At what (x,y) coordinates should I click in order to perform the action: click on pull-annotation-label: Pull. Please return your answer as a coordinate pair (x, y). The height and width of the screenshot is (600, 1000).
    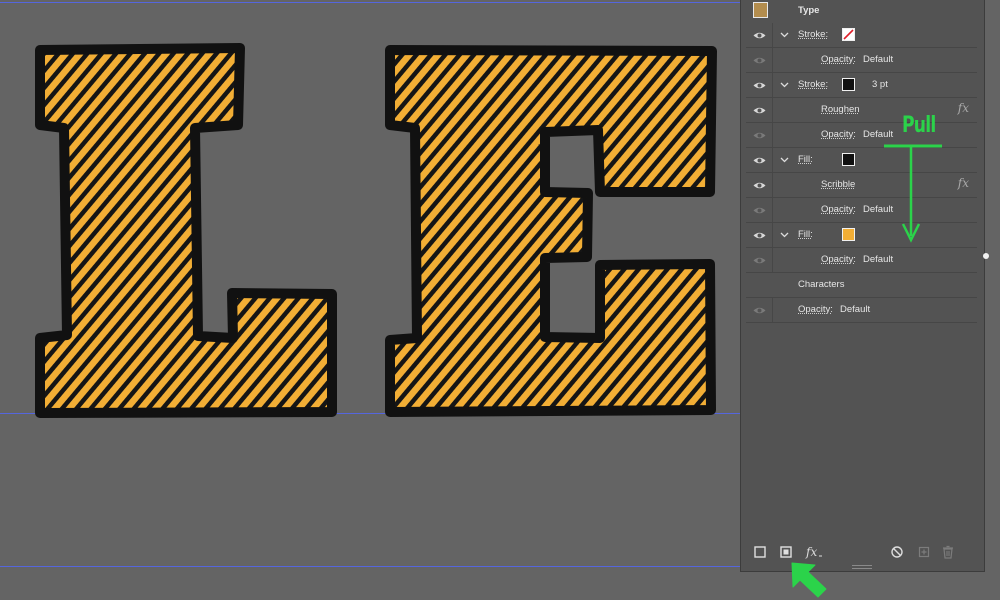
    Looking at the image, I should click on (919, 125).